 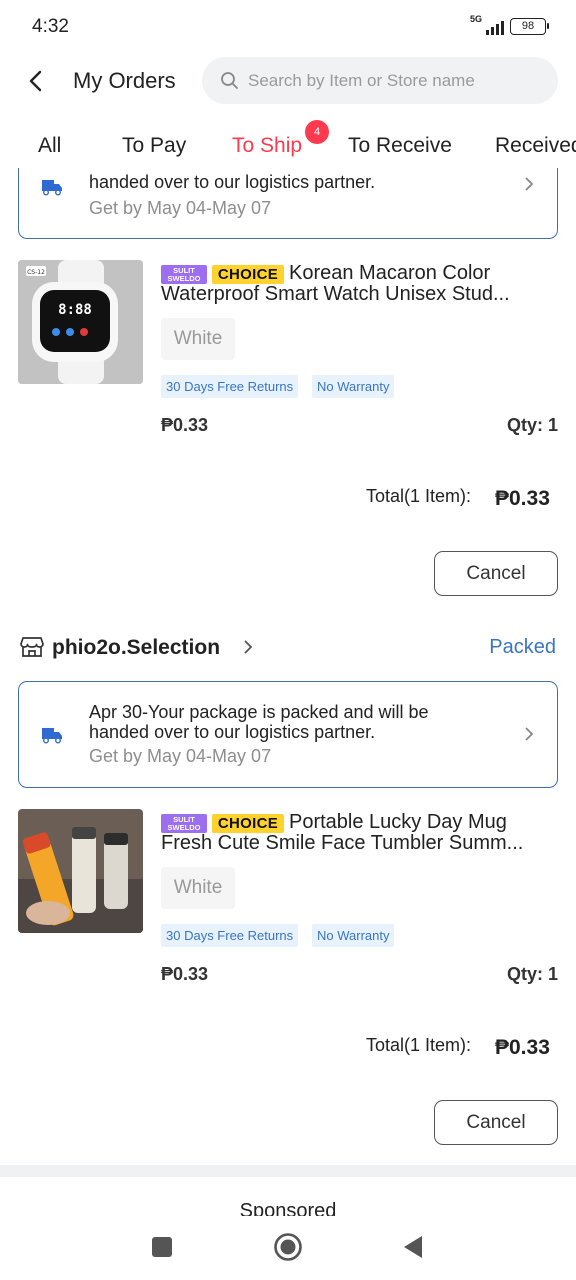 I want to click on back-arrow-icon, so click(x=37, y=81).